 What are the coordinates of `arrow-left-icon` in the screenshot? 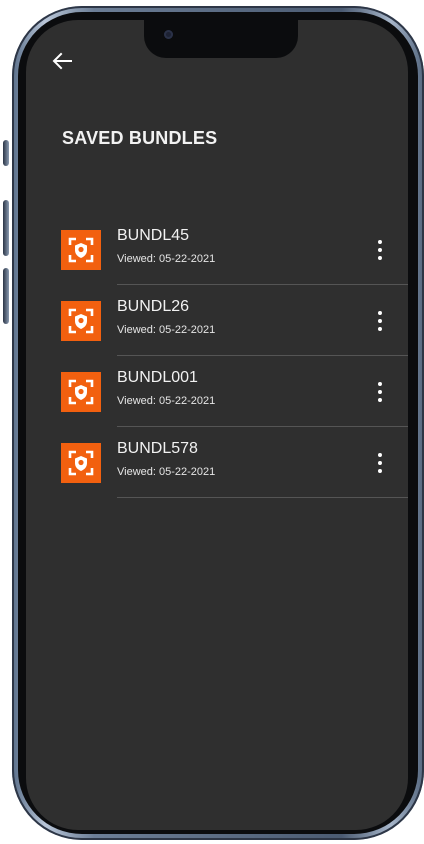 It's located at (62, 63).